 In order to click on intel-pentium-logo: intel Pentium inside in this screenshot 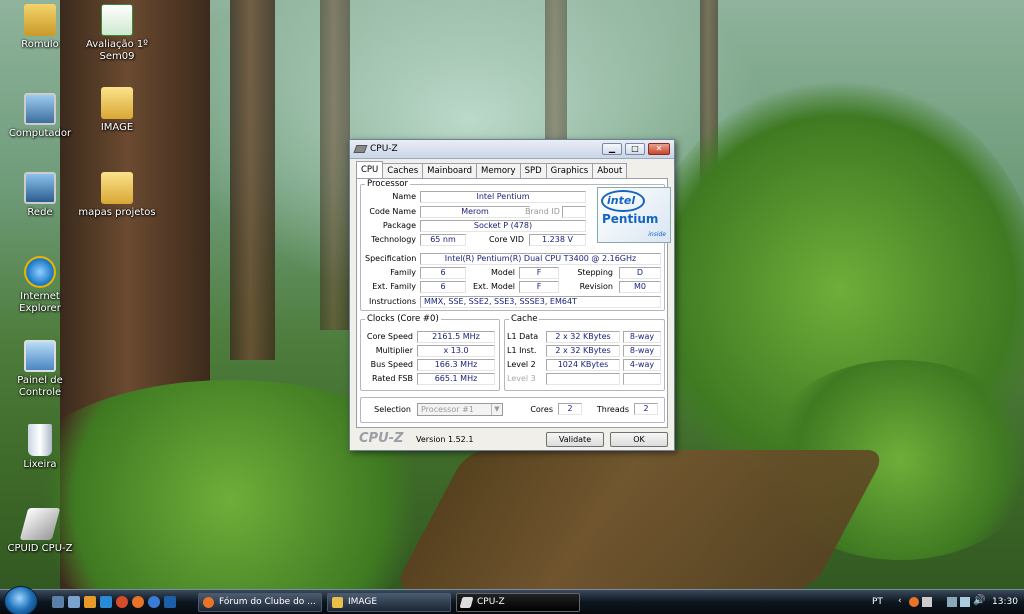, I will do `click(634, 215)`.